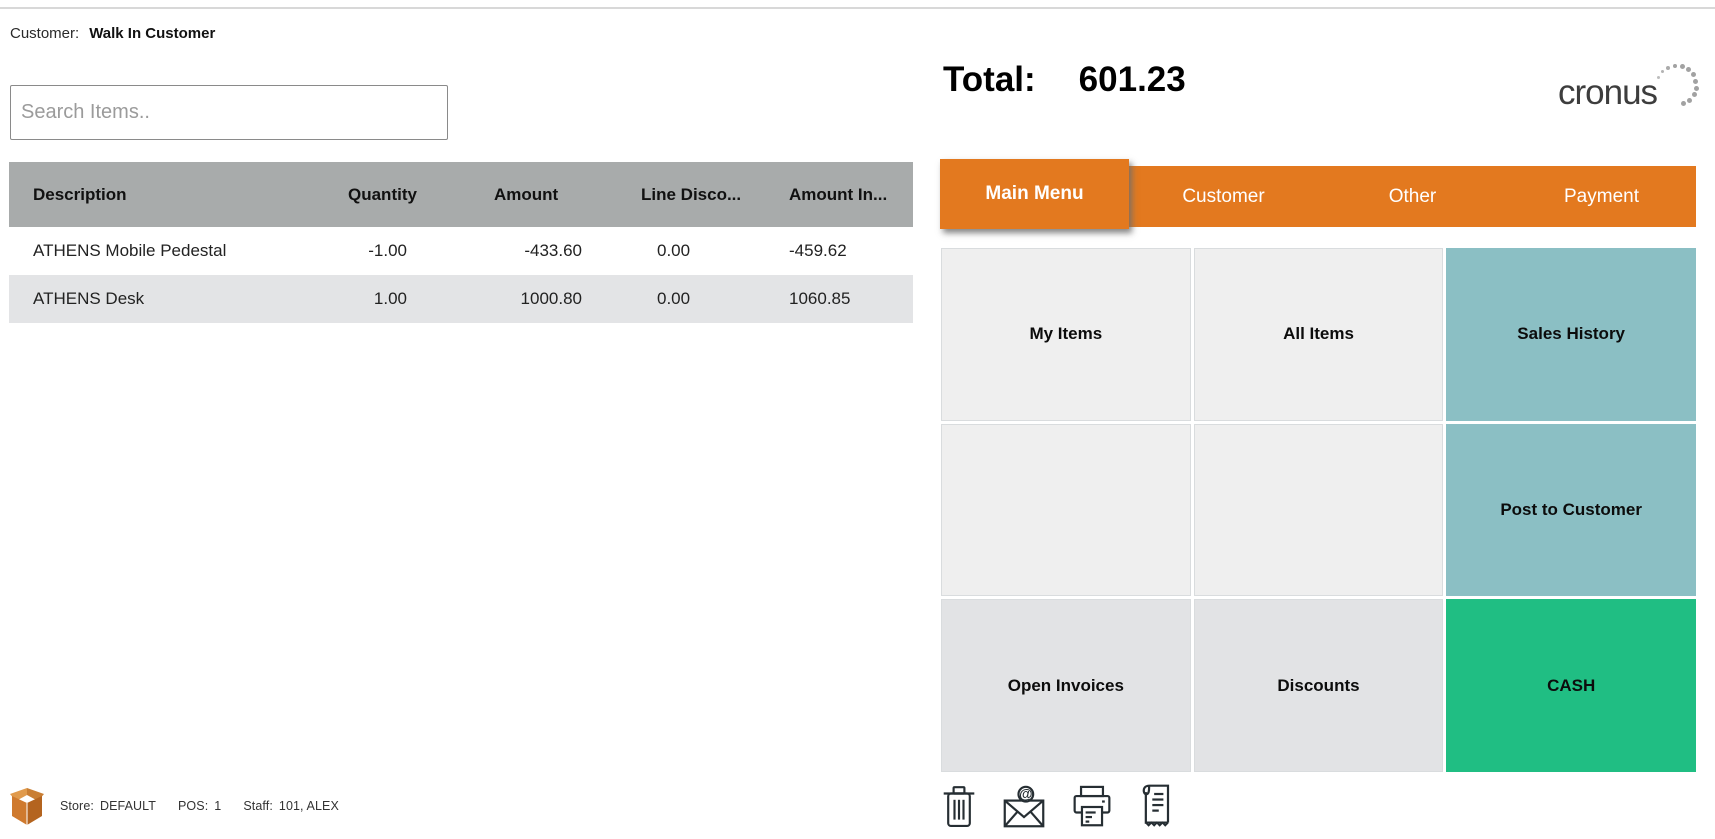  What do you see at coordinates (1034, 194) in the screenshot?
I see `tab-main-menu: Main Menu` at bounding box center [1034, 194].